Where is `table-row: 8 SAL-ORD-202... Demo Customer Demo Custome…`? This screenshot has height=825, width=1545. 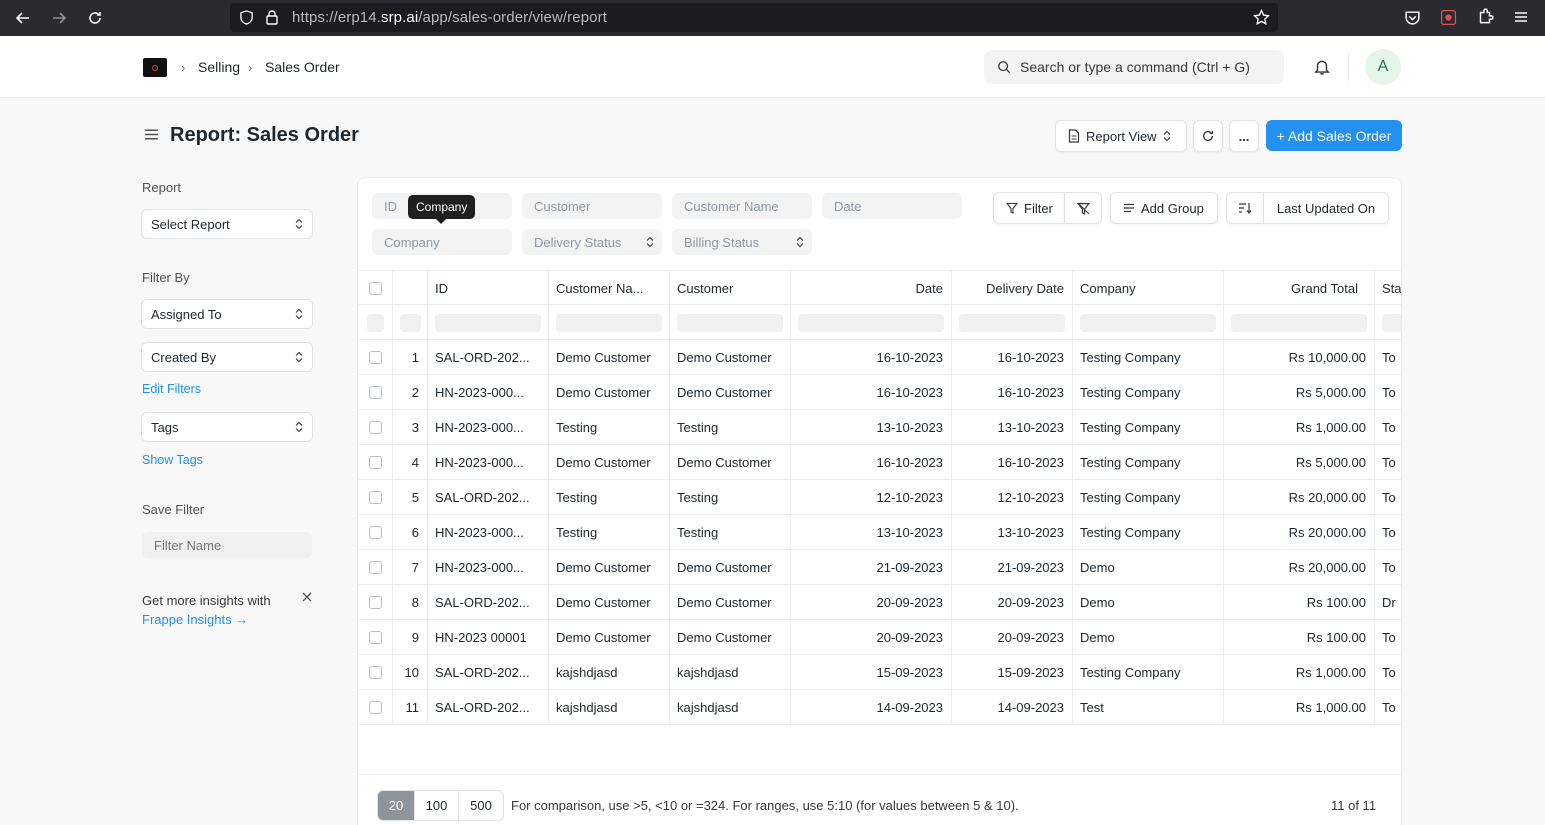
table-row: 8 SAL-ORD-202... Demo Customer Demo Custome… is located at coordinates (879, 602).